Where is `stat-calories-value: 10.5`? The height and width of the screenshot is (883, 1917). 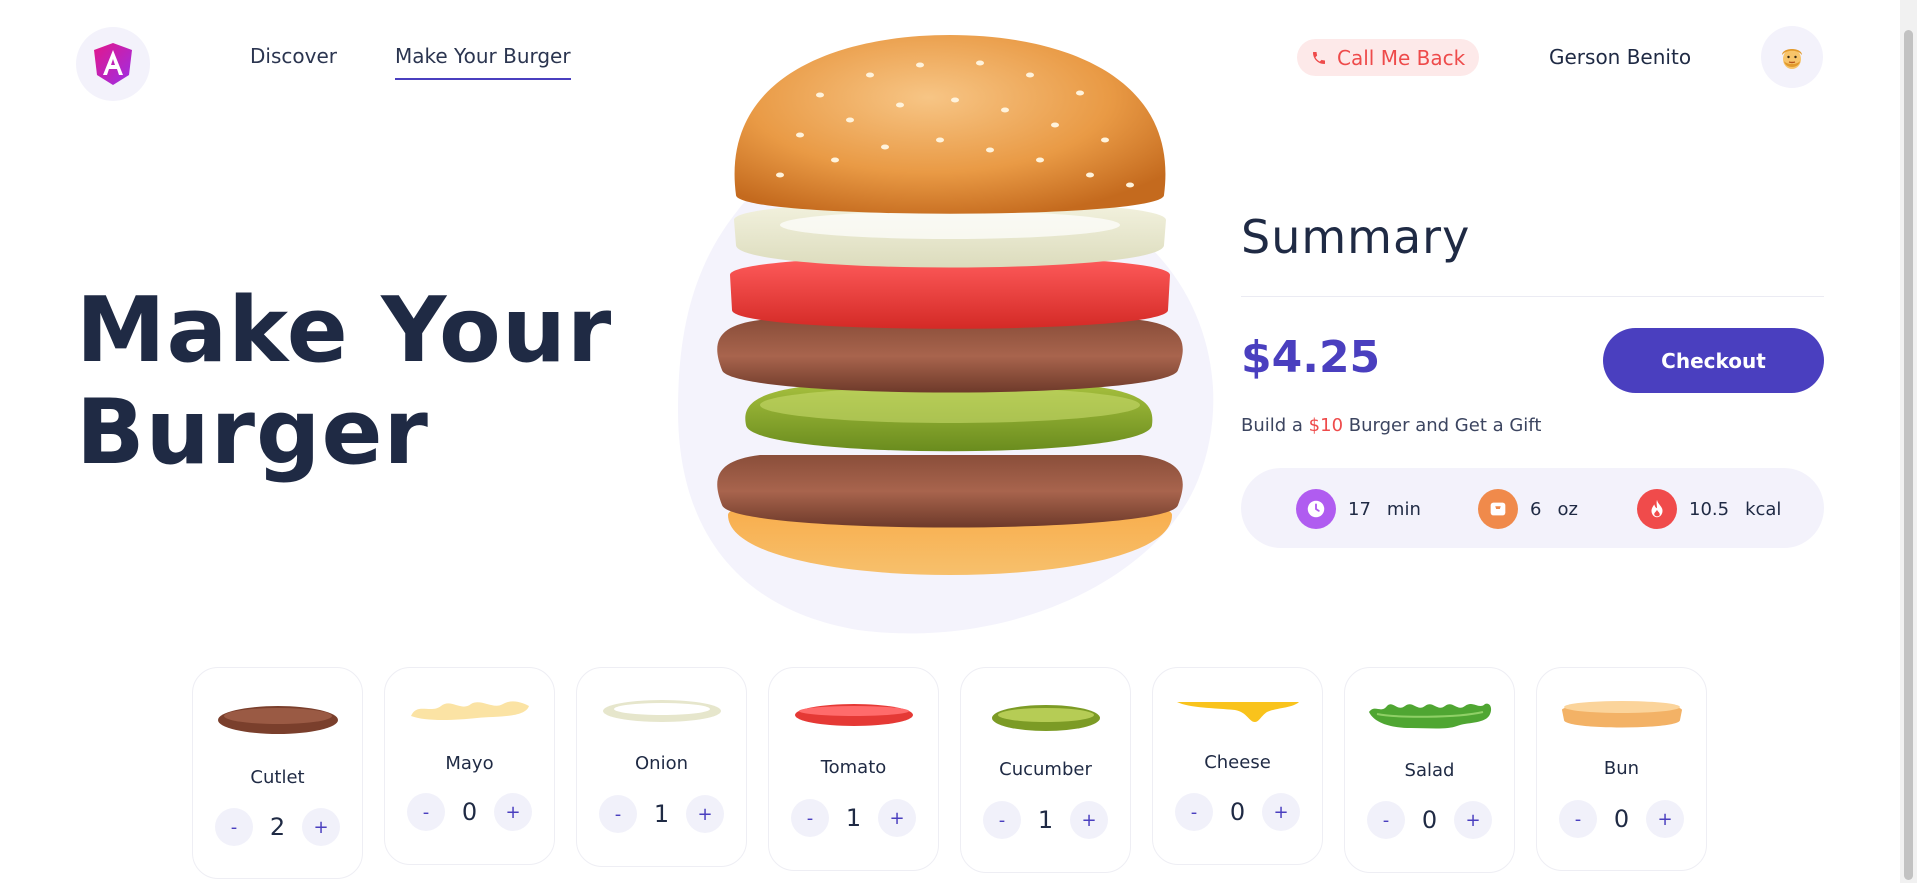 stat-calories-value: 10.5 is located at coordinates (1709, 509).